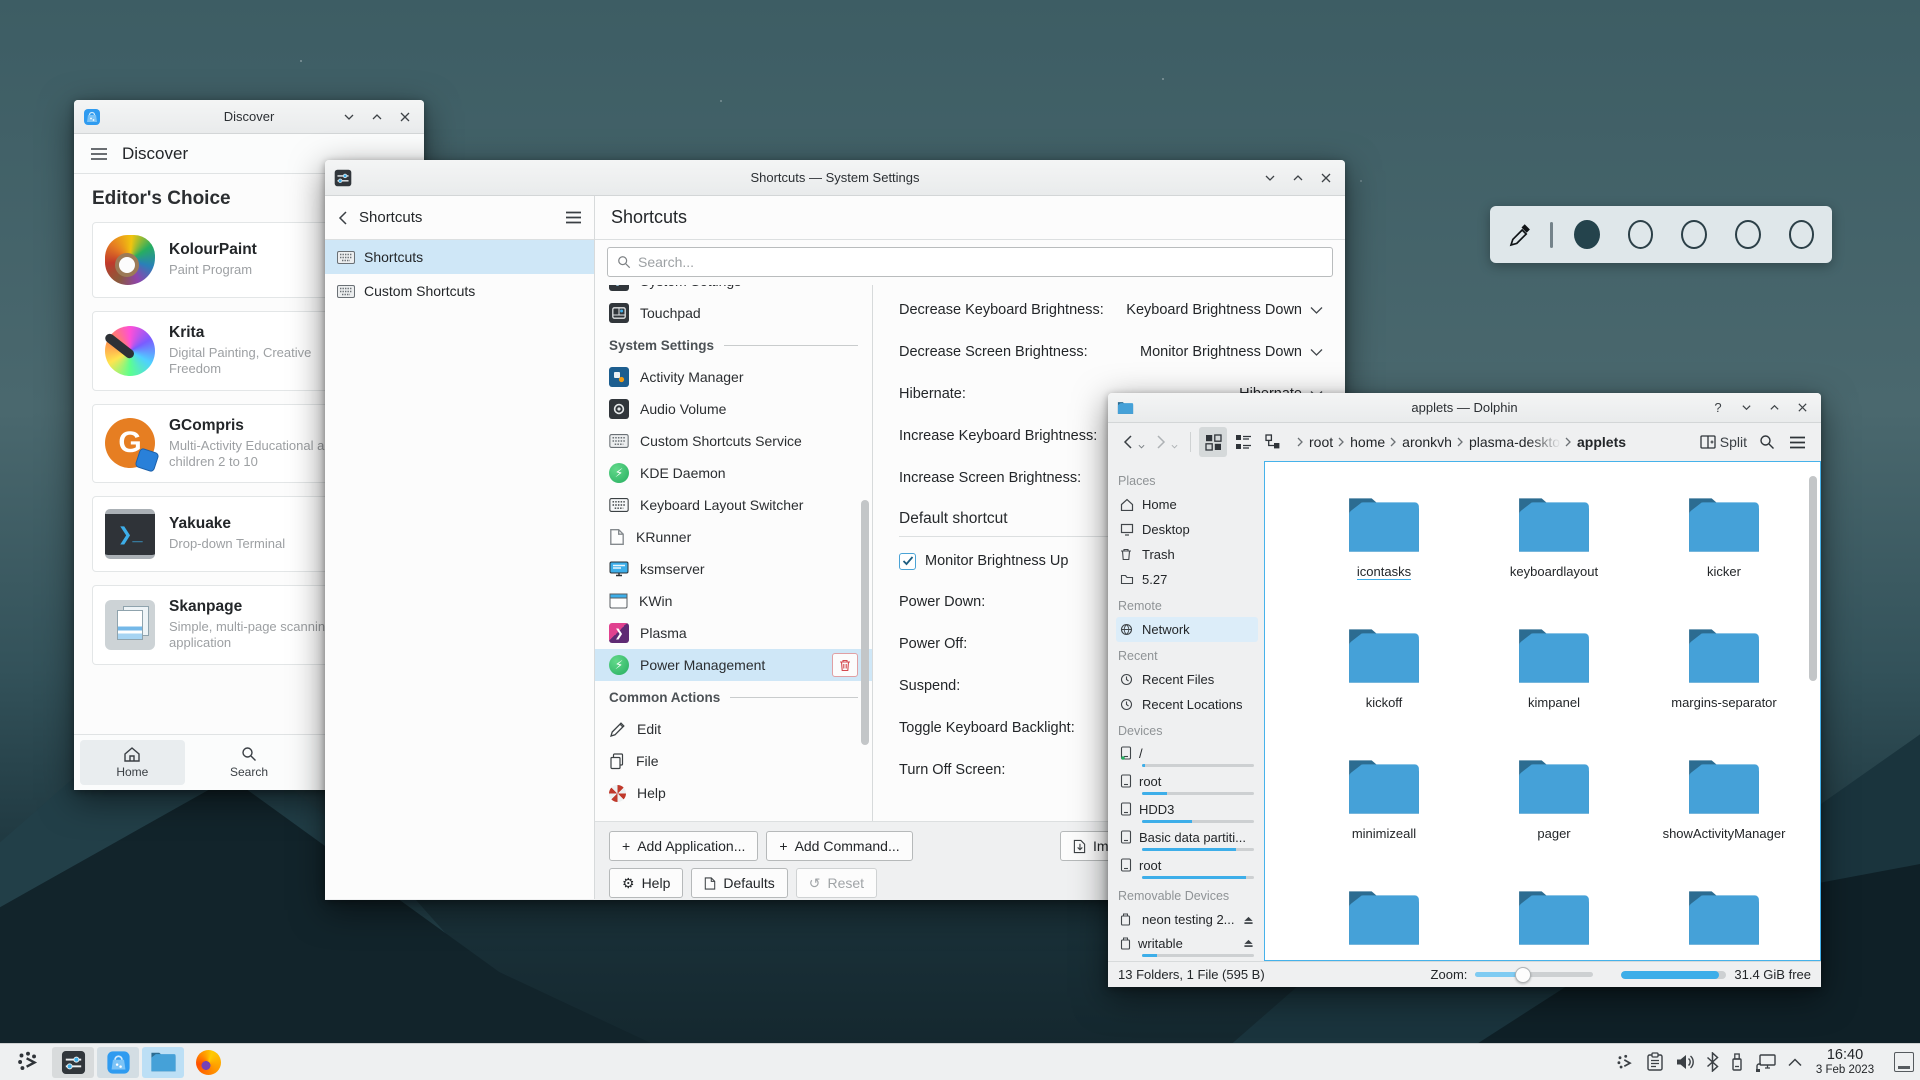 This screenshot has height=1080, width=1920. I want to click on search-button, so click(1767, 442).